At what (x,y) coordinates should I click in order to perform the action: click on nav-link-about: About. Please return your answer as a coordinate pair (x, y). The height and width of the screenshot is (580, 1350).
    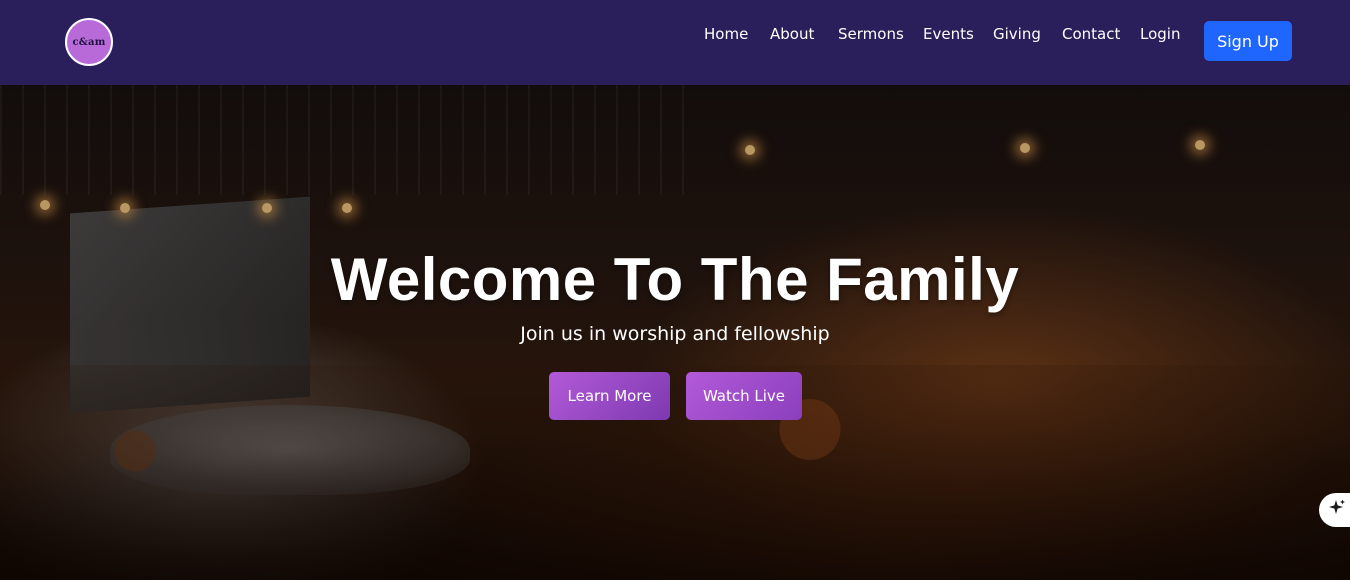
    Looking at the image, I should click on (792, 34).